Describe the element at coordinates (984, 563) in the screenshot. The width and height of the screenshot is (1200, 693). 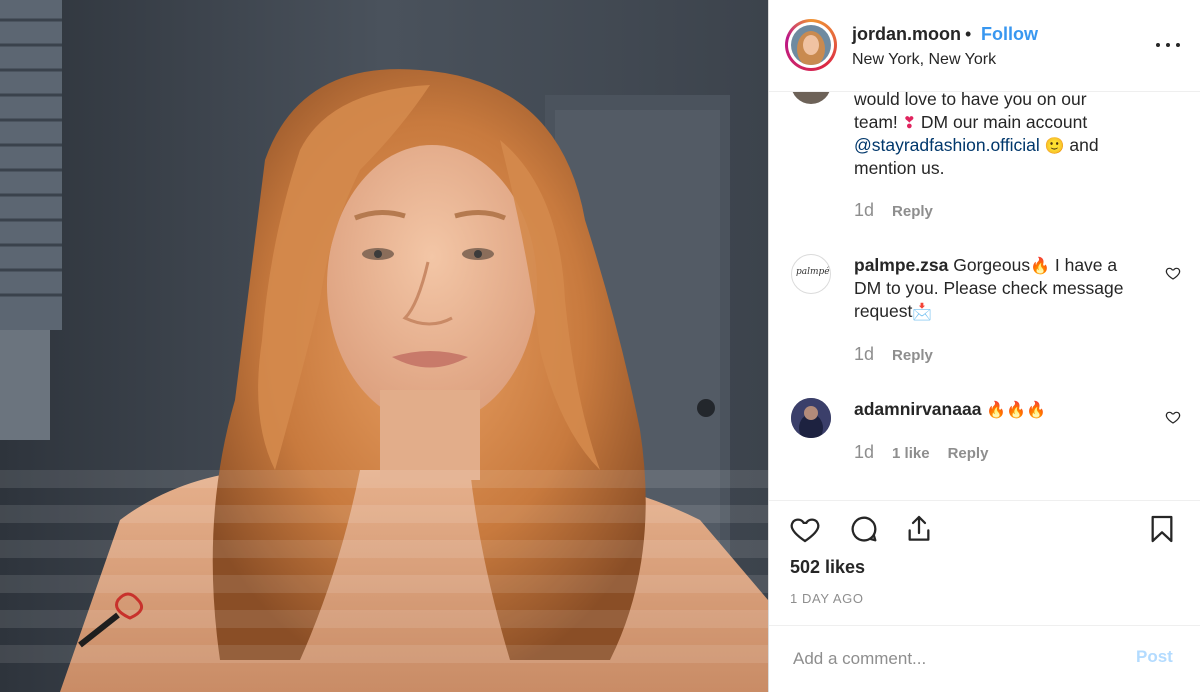
I see `post-actions: 502 likes 1 DAY AGO` at that location.